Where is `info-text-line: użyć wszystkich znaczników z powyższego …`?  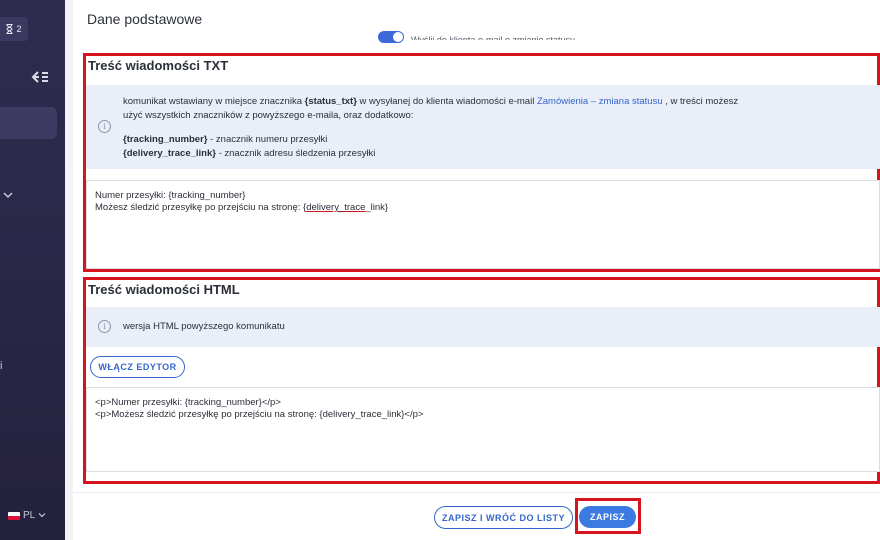
info-text-line: użyć wszystkich znaczników z powyższego … is located at coordinates (268, 115).